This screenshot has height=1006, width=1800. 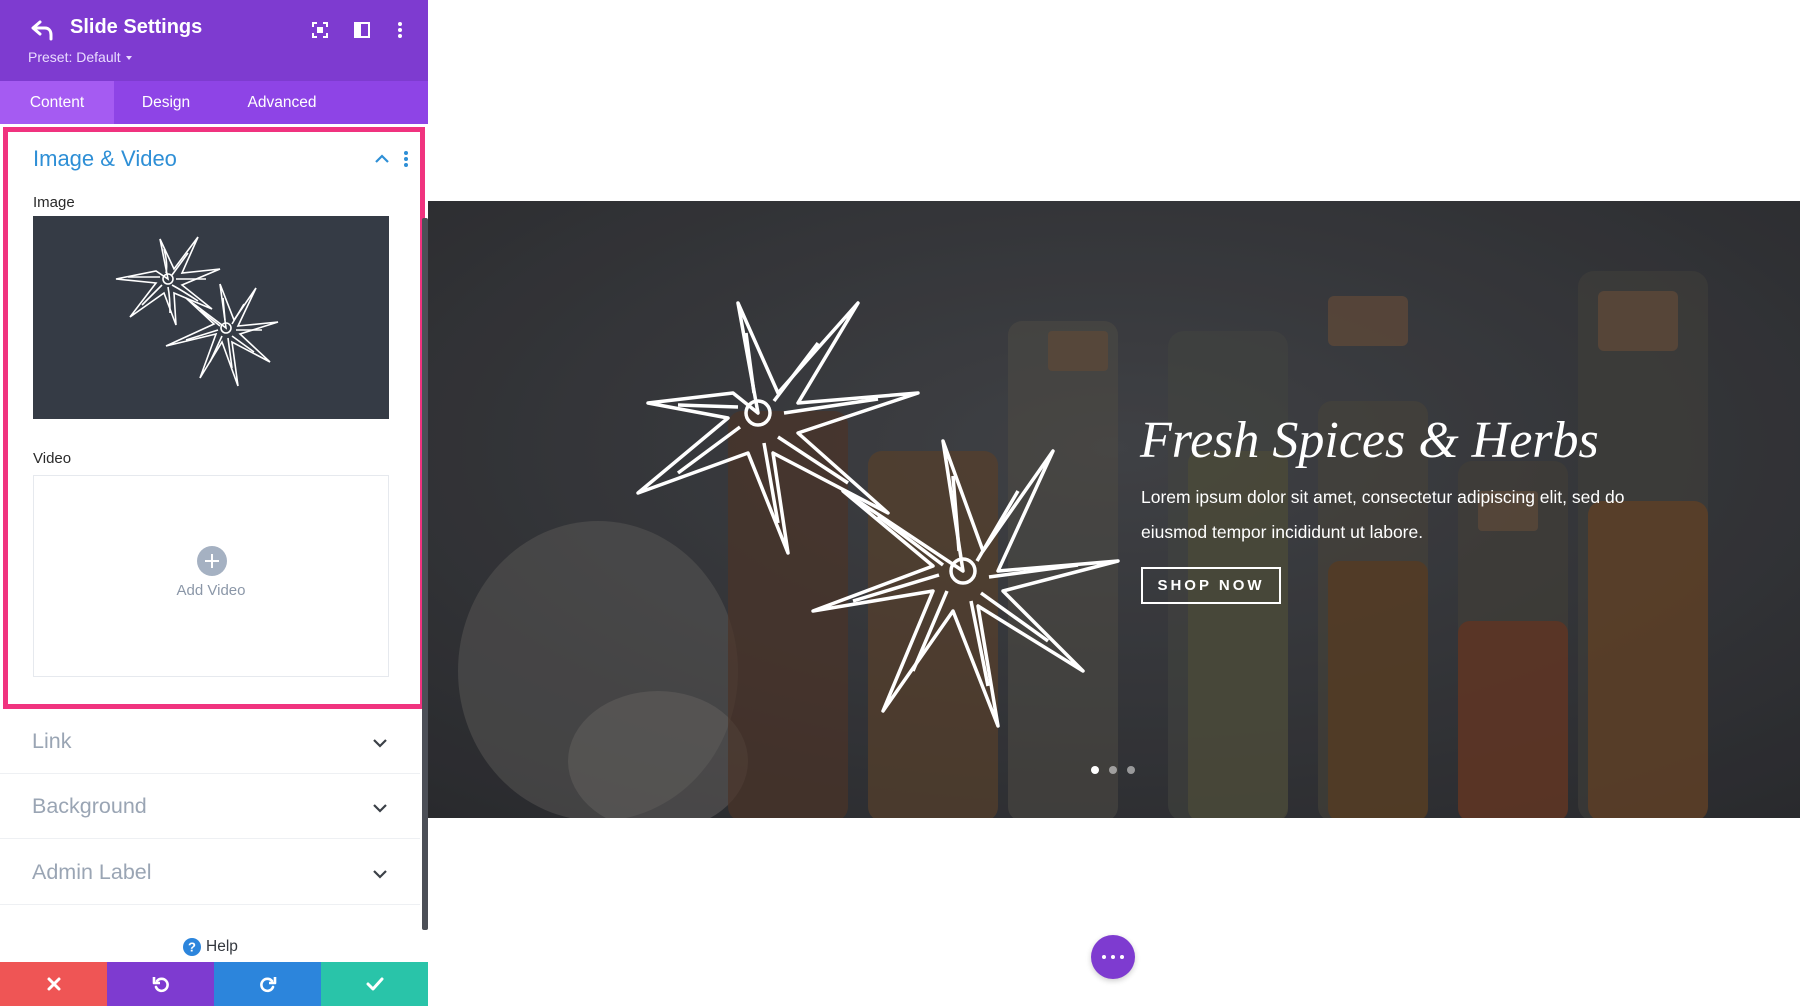 What do you see at coordinates (211, 590) in the screenshot?
I see `add-video-label: Add Video` at bounding box center [211, 590].